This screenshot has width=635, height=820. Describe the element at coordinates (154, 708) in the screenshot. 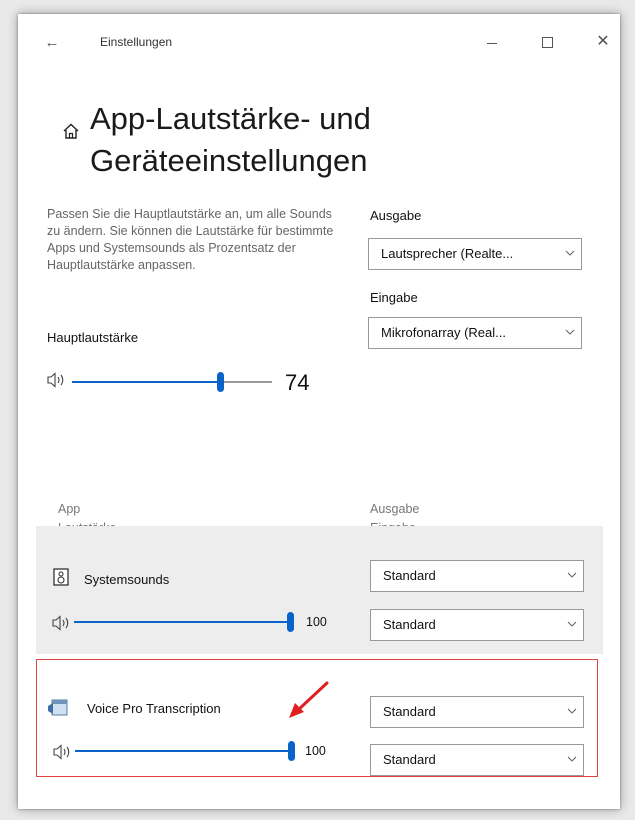

I see `app-name: Voice Pro Transcription` at that location.